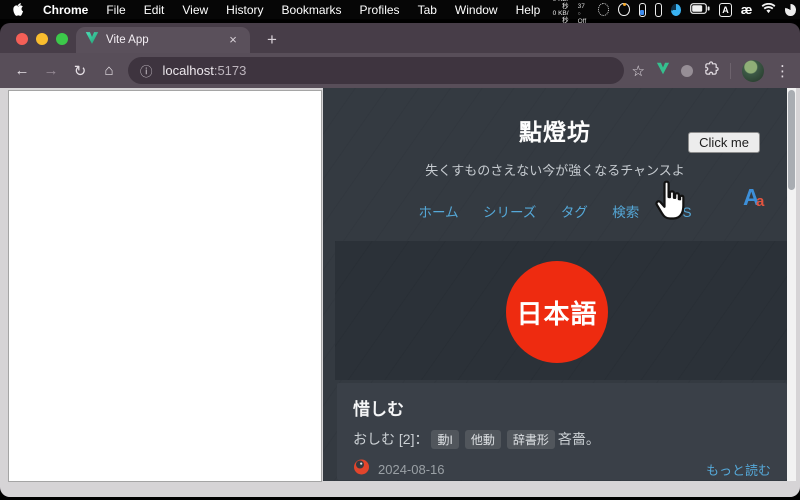 The width and height of the screenshot is (800, 500). I want to click on url-text: localhost:5173, so click(204, 70).